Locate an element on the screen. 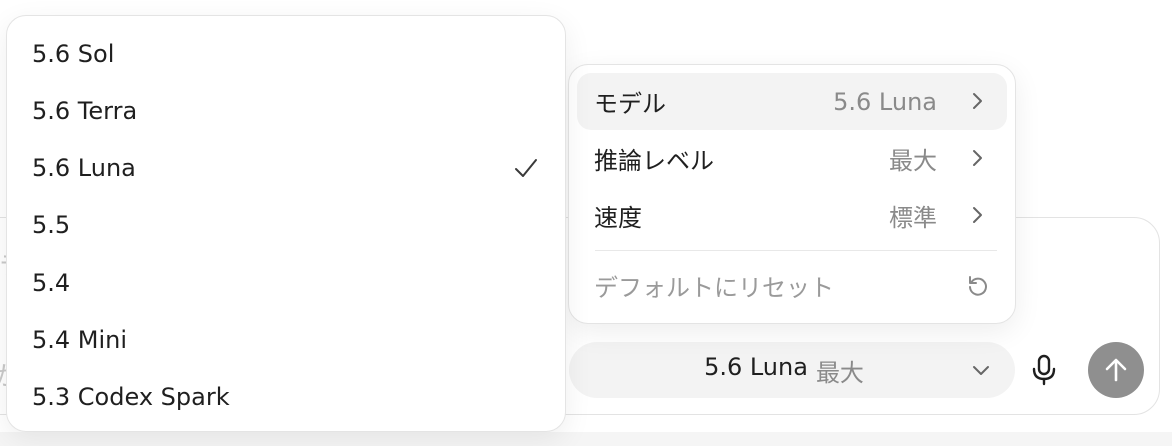 The height and width of the screenshot is (446, 1172). reset-icon is located at coordinates (978, 286).